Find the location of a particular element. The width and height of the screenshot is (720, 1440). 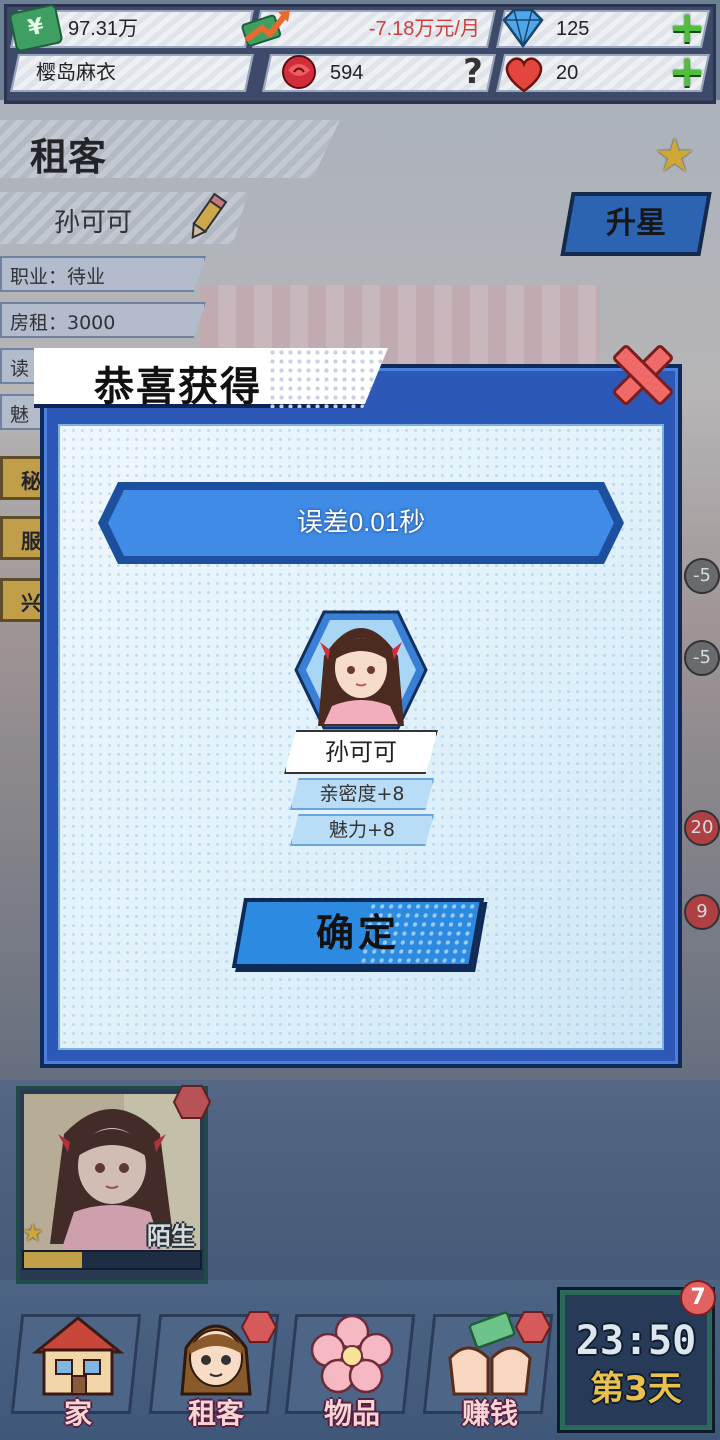

tenant-notification-badge is located at coordinates (259, 1327).